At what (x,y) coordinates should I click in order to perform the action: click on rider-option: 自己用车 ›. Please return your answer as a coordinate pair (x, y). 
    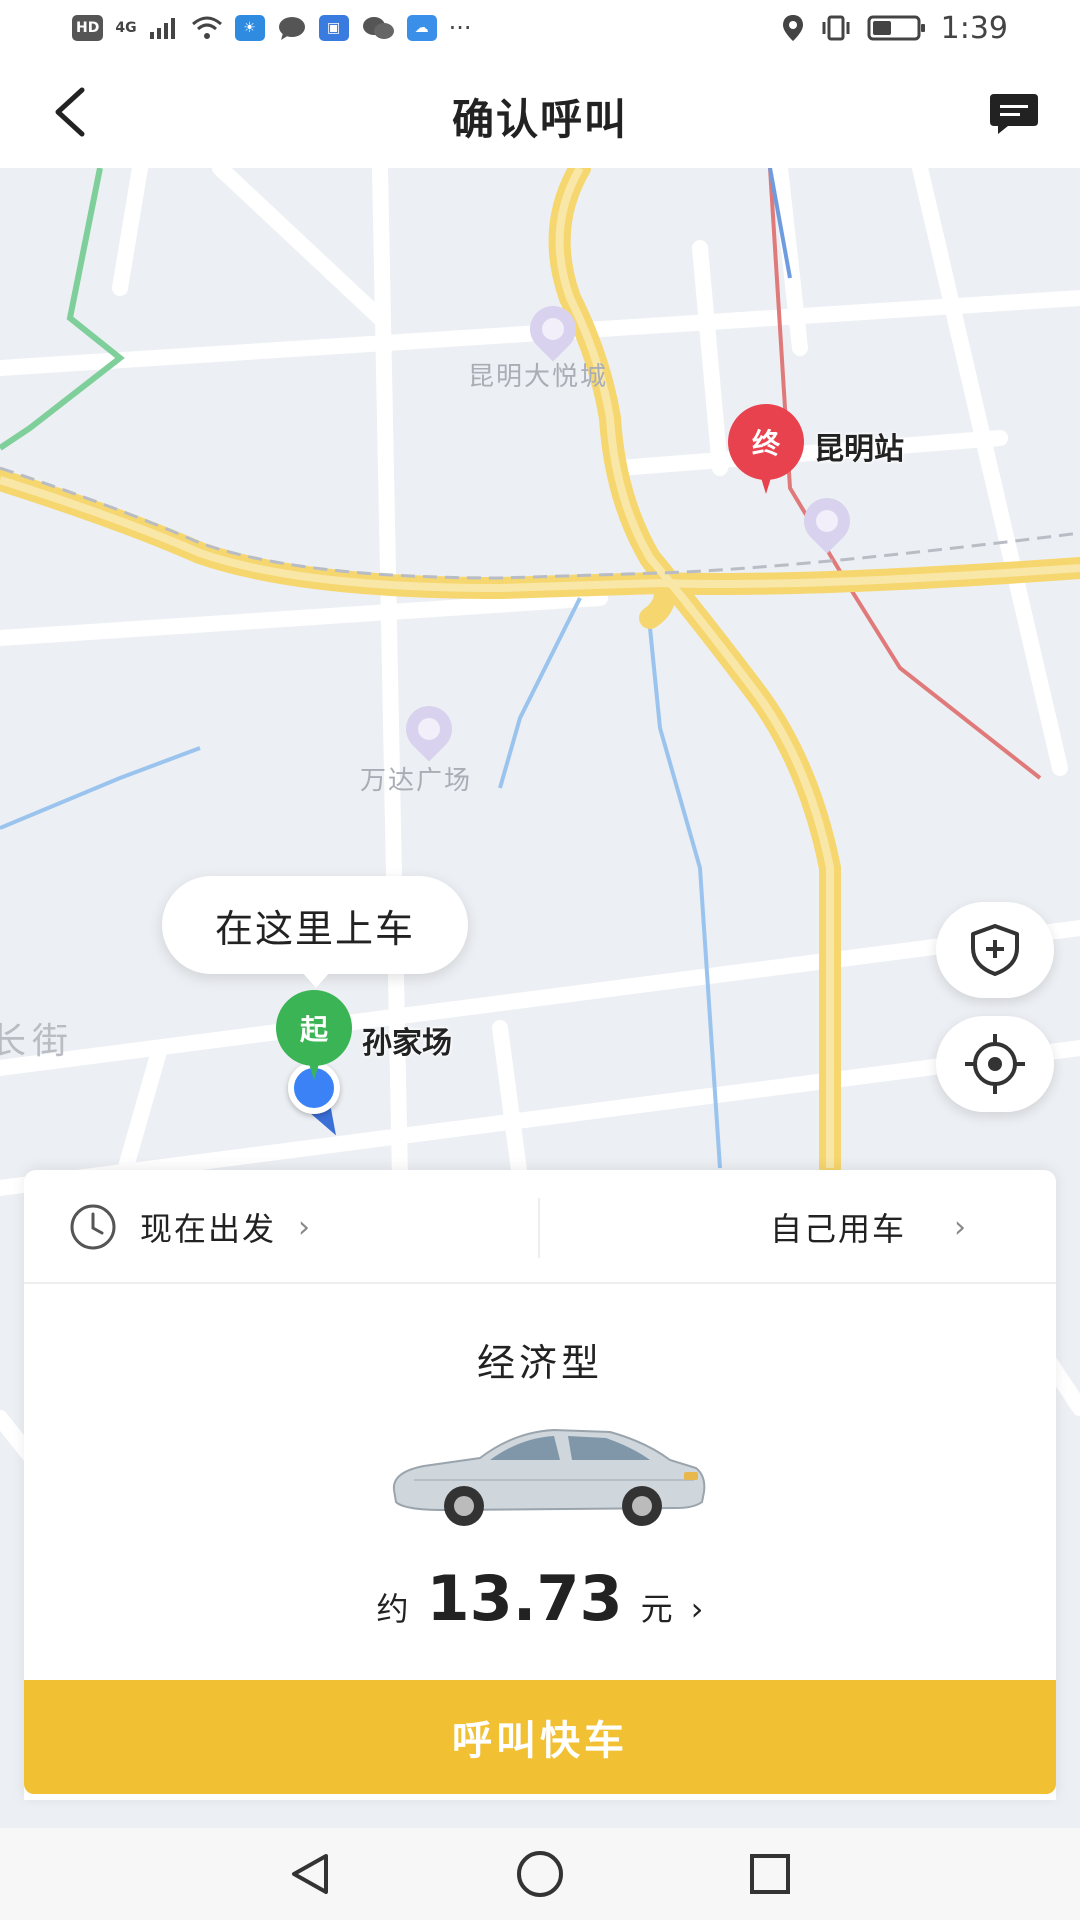
    Looking at the image, I should click on (867, 1227).